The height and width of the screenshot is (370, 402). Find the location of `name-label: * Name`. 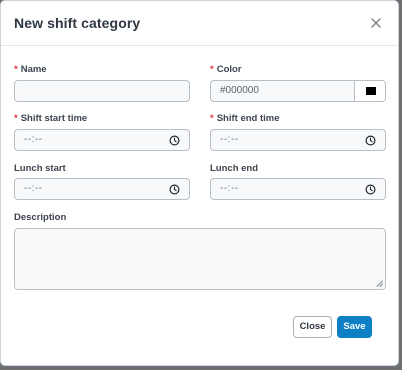

name-label: * Name is located at coordinates (30, 69).